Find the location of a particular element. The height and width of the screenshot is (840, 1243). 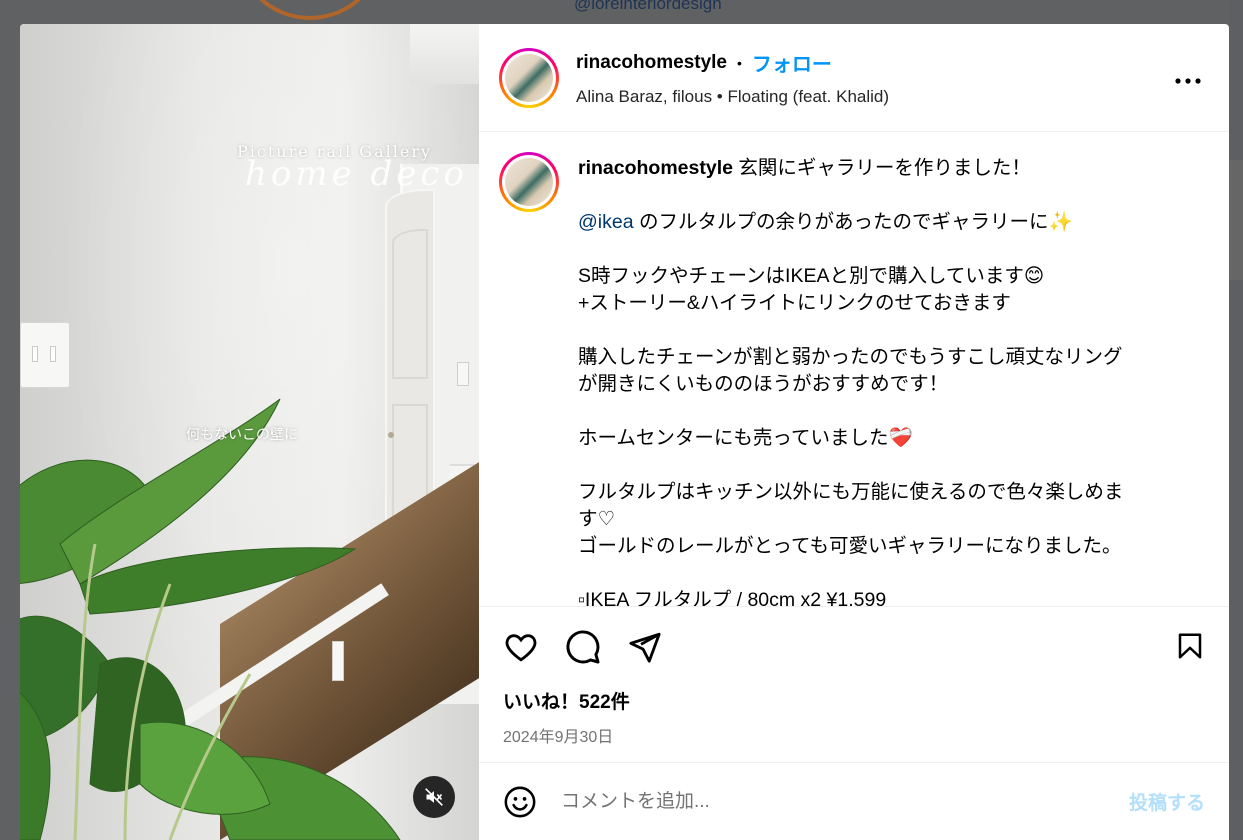

background-right-card is located at coordinates (1236, 220).